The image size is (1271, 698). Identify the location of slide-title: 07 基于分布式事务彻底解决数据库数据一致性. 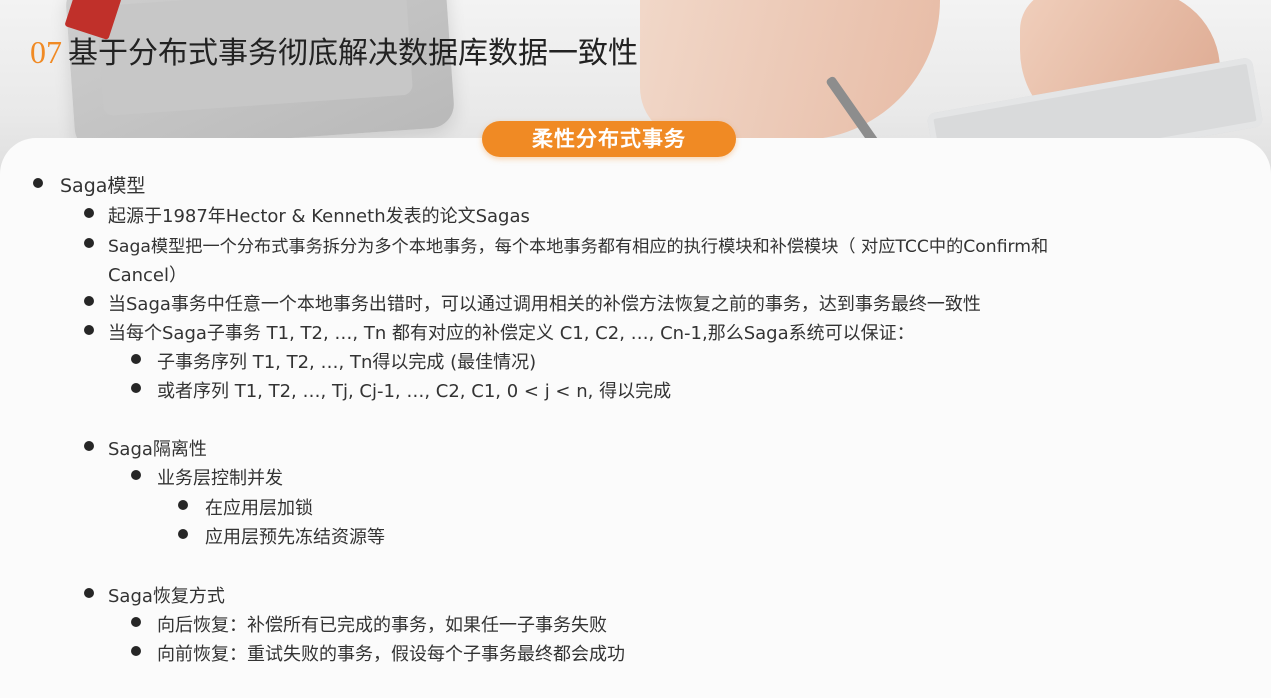
(334, 50).